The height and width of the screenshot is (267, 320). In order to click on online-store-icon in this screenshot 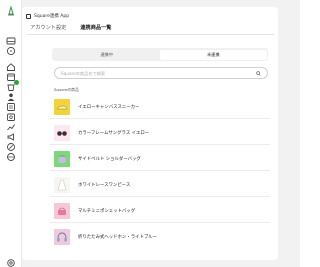, I will do `click(11, 157)`.